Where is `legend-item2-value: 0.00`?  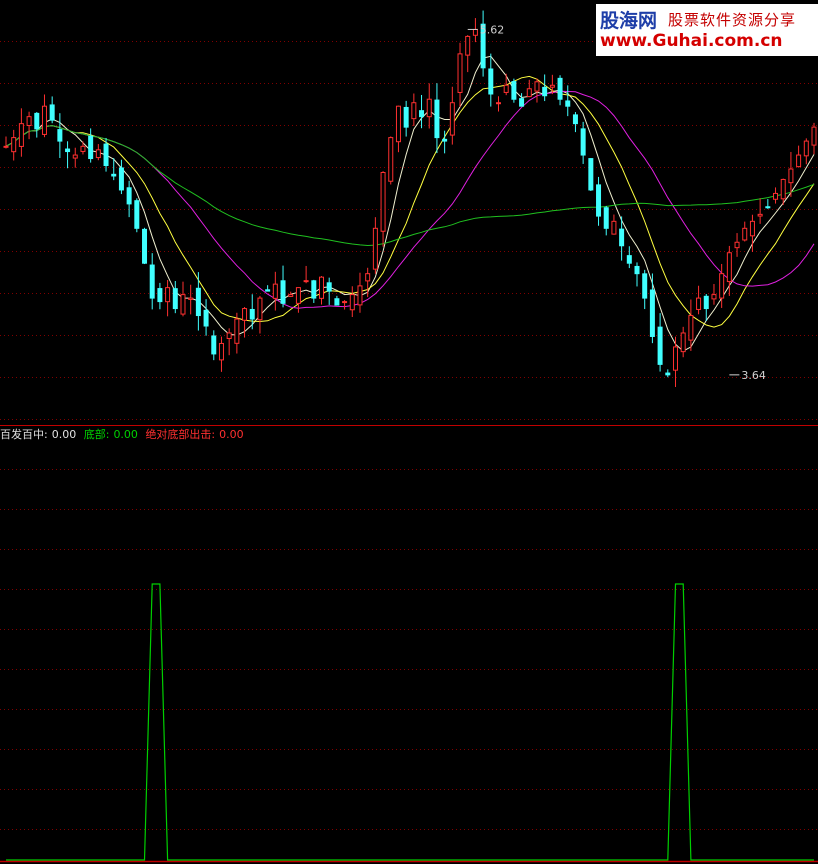 legend-item2-value: 0.00 is located at coordinates (125, 434).